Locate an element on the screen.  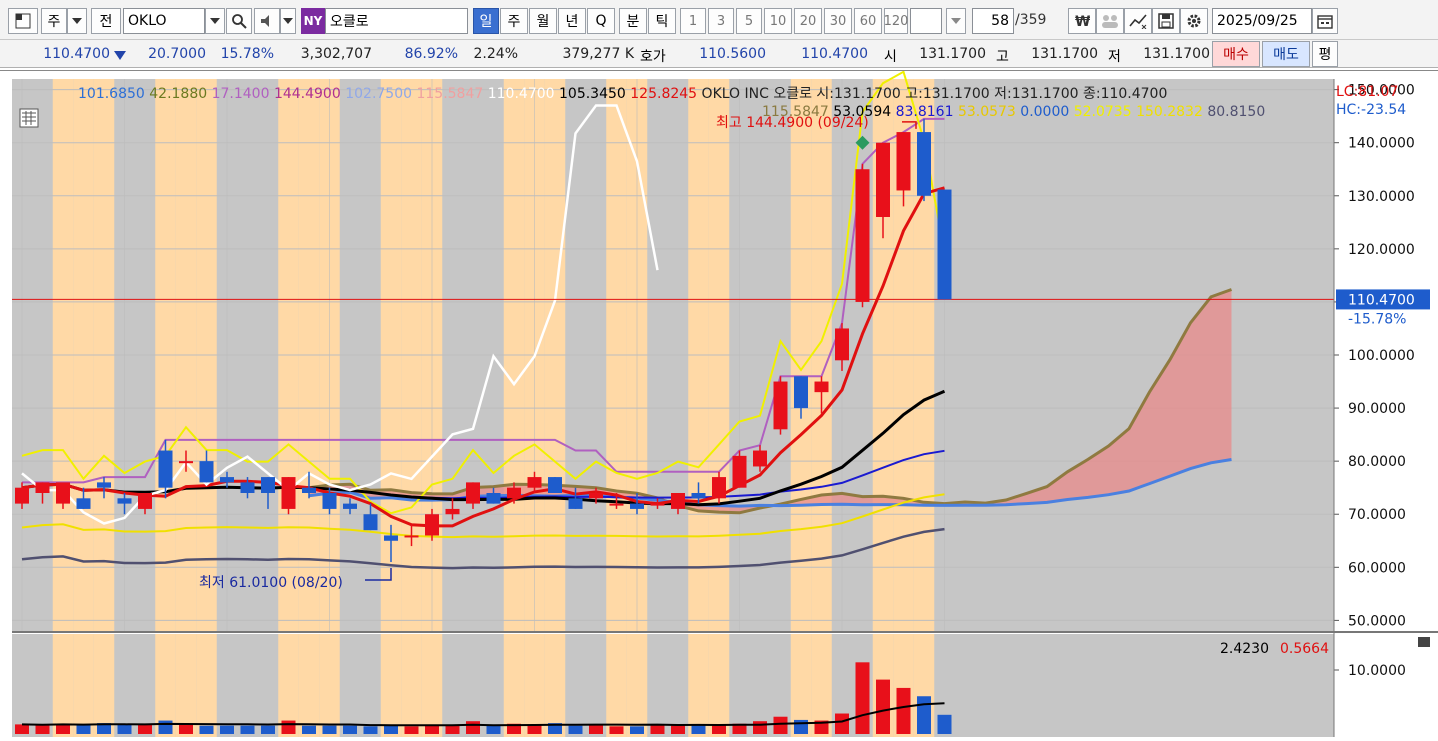
tick-dropdown-icon is located at coordinates (956, 21).